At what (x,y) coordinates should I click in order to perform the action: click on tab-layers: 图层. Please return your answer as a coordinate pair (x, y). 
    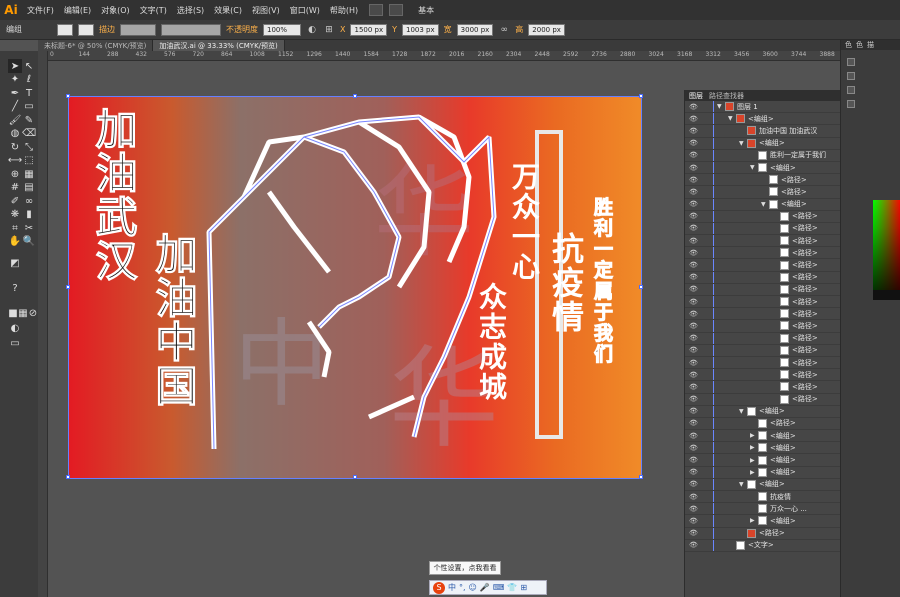
    Looking at the image, I should click on (696, 96).